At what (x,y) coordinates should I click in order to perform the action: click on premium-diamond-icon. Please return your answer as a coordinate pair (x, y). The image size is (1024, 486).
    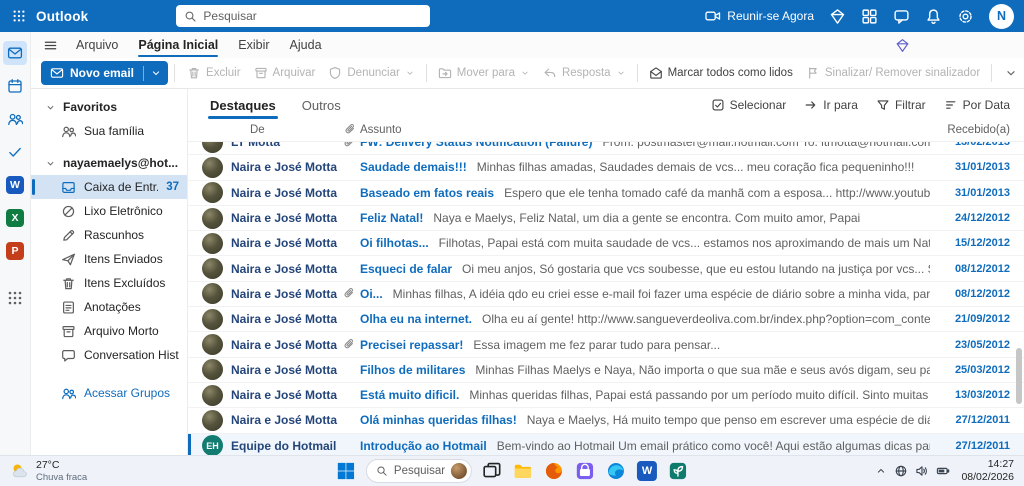
    Looking at the image, I should click on (902, 45).